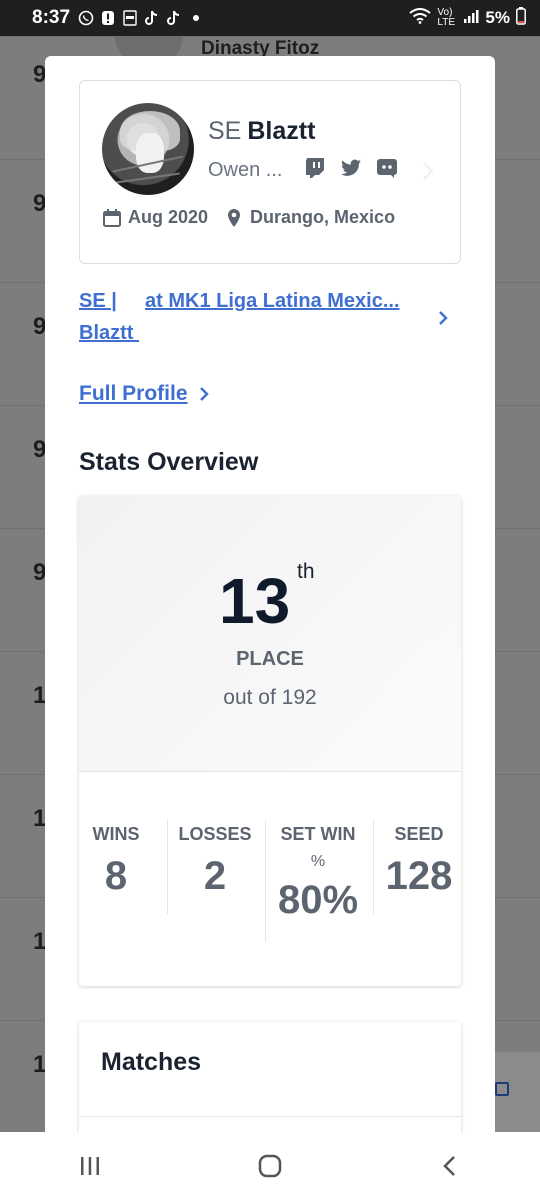  What do you see at coordinates (387, 168) in the screenshot?
I see `discord-icon` at bounding box center [387, 168].